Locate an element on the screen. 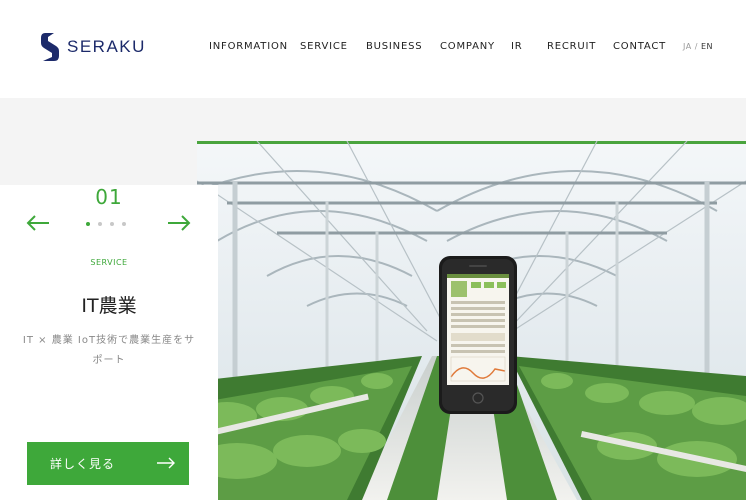 The width and height of the screenshot is (746, 500). logo-text: SERAKU is located at coordinates (106, 46).